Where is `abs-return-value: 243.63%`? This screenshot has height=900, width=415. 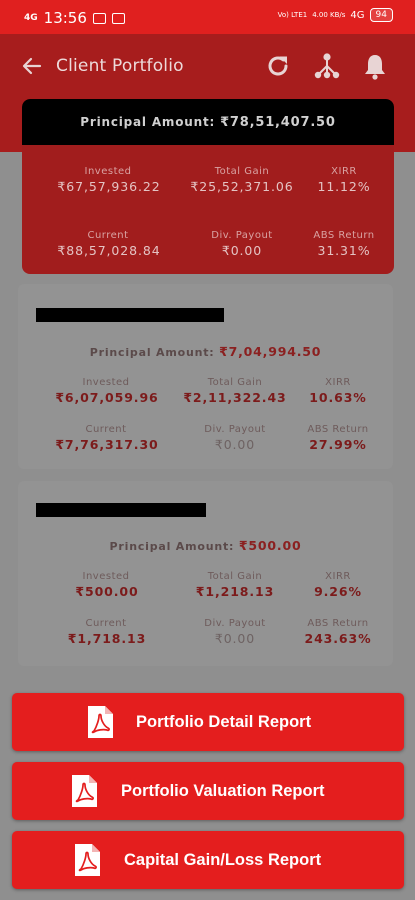
abs-return-value: 243.63% is located at coordinates (338, 638).